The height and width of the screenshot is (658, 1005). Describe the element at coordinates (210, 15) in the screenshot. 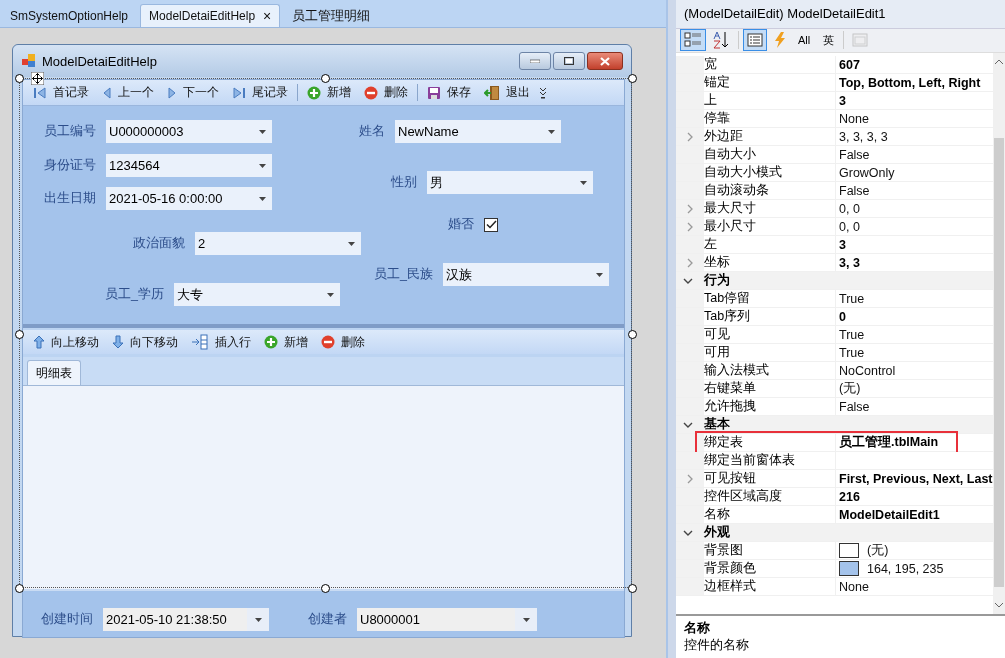

I see `document-tab: ModelDetaiEditHelp ×` at that location.